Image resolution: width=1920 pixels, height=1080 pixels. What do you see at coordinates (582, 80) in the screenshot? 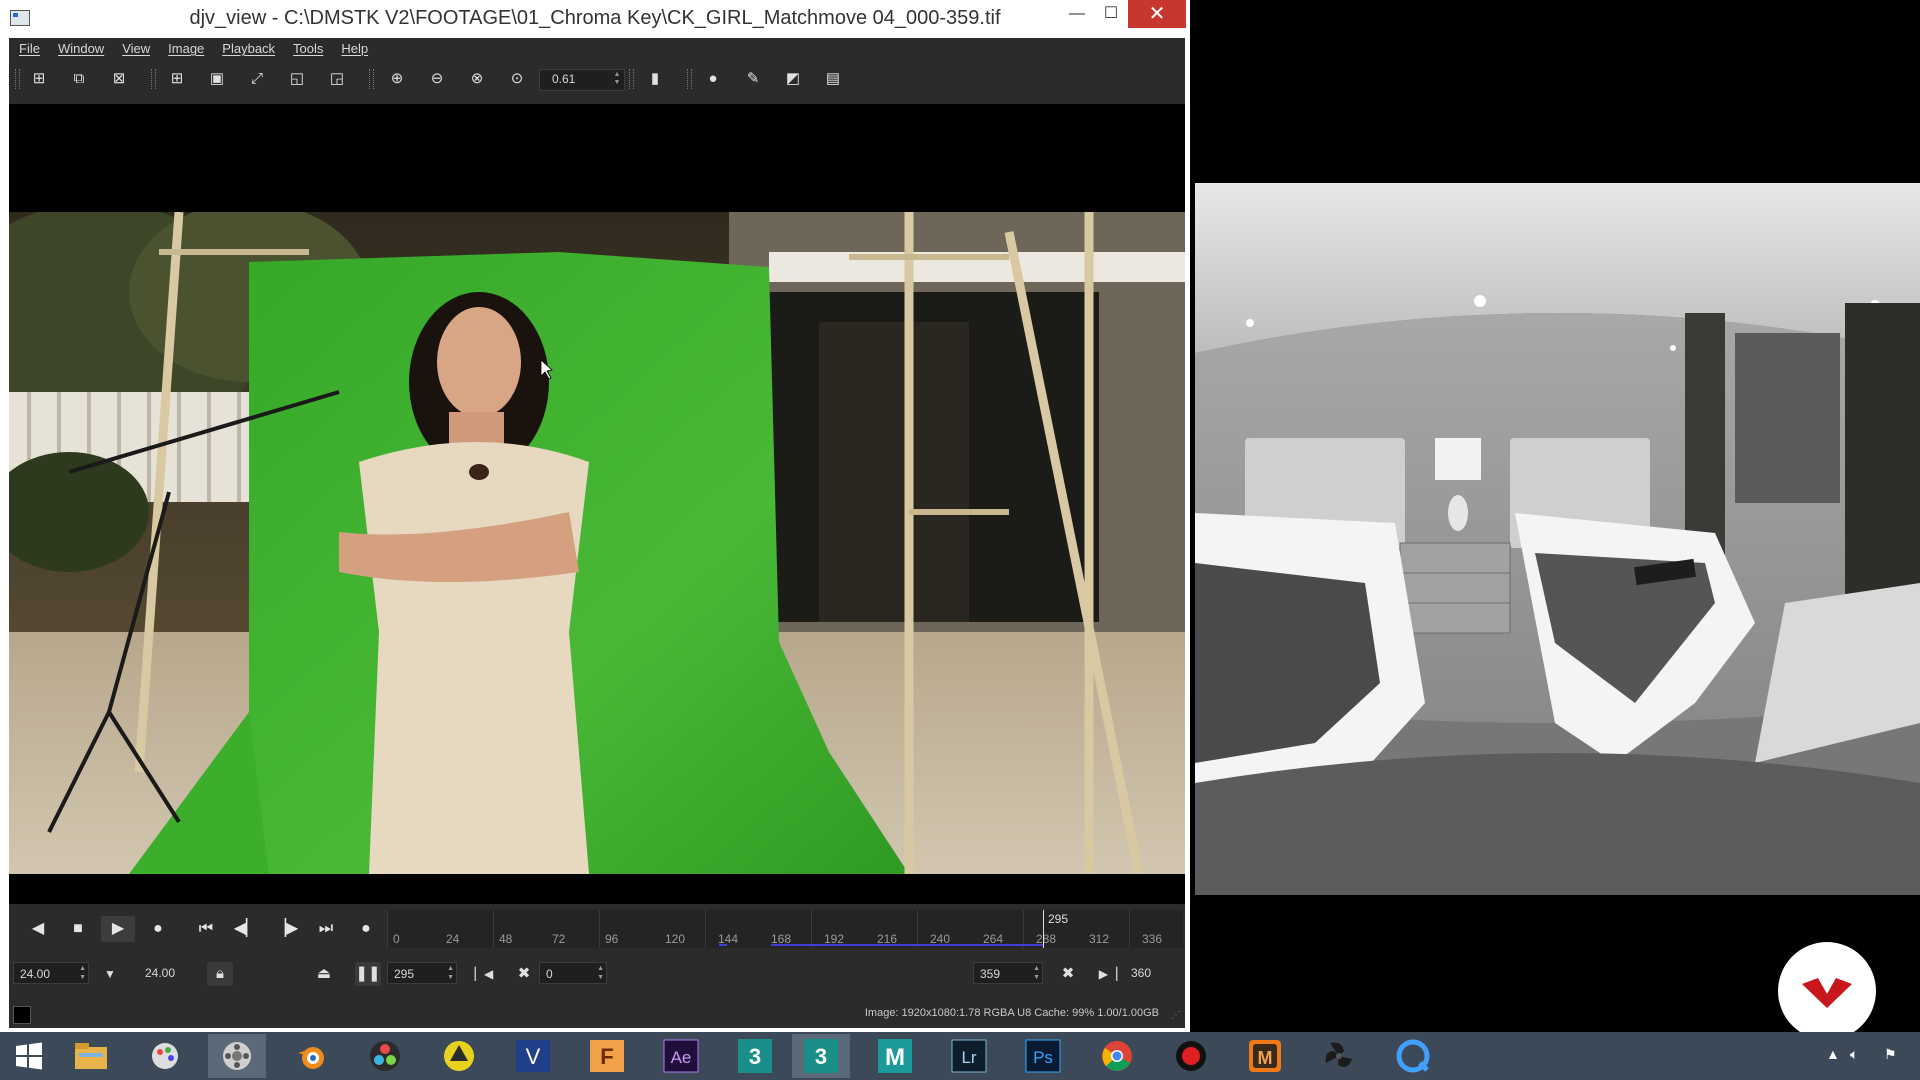
I see `zoom-spinbox: 0.61 ▲ ▼` at bounding box center [582, 80].